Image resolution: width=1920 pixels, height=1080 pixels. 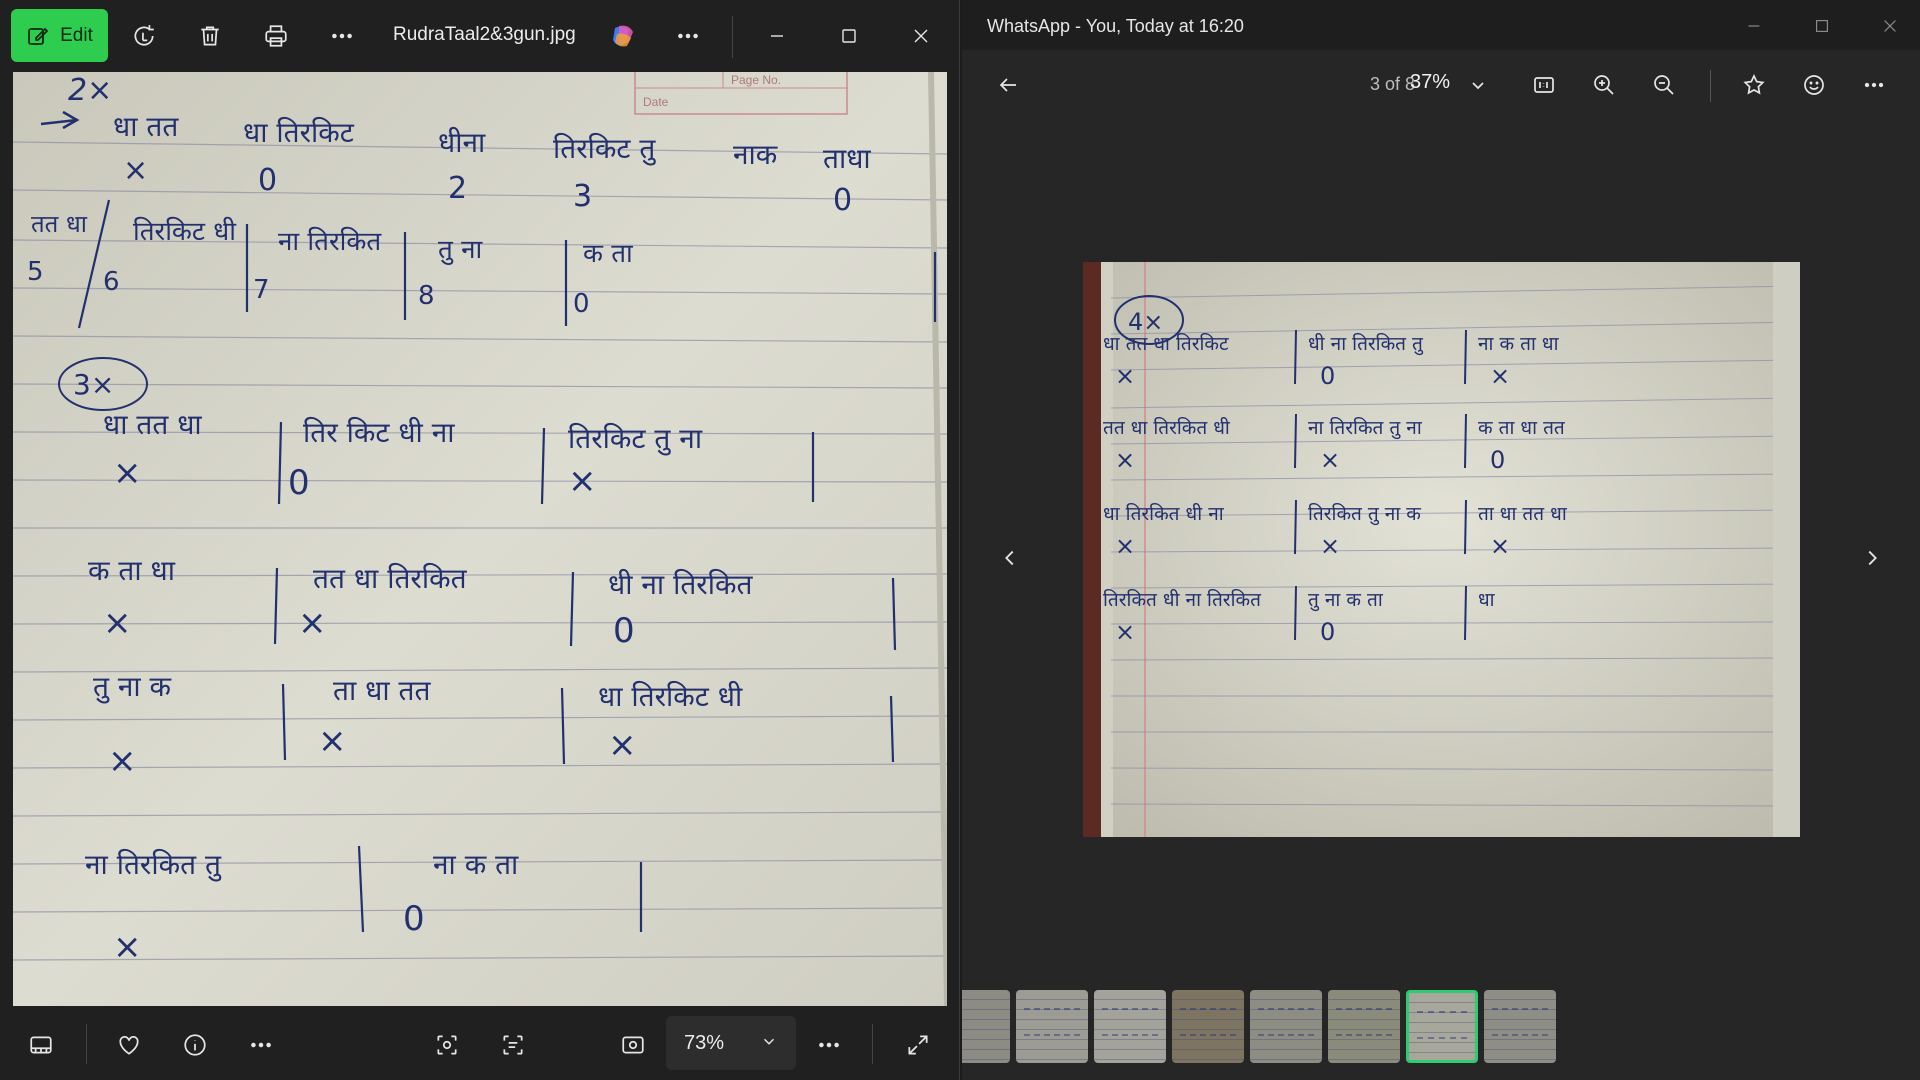 I want to click on bol: धी ना तिरकित, so click(x=680, y=584).